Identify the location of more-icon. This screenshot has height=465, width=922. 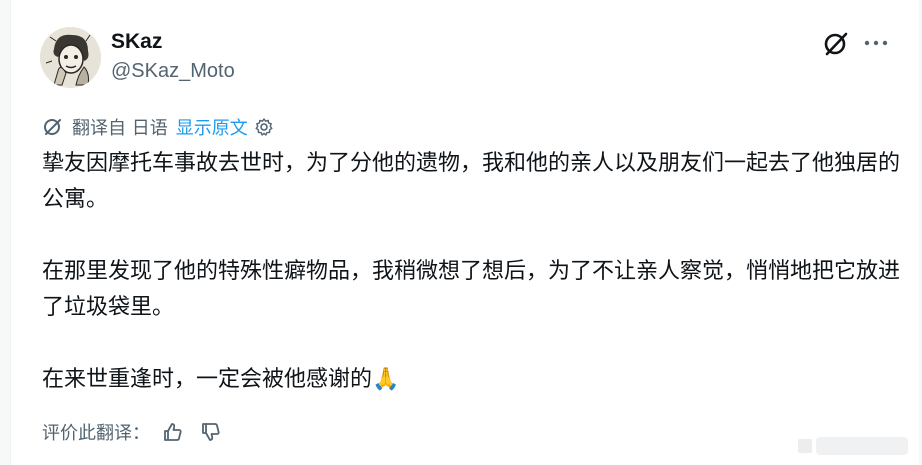
(876, 43).